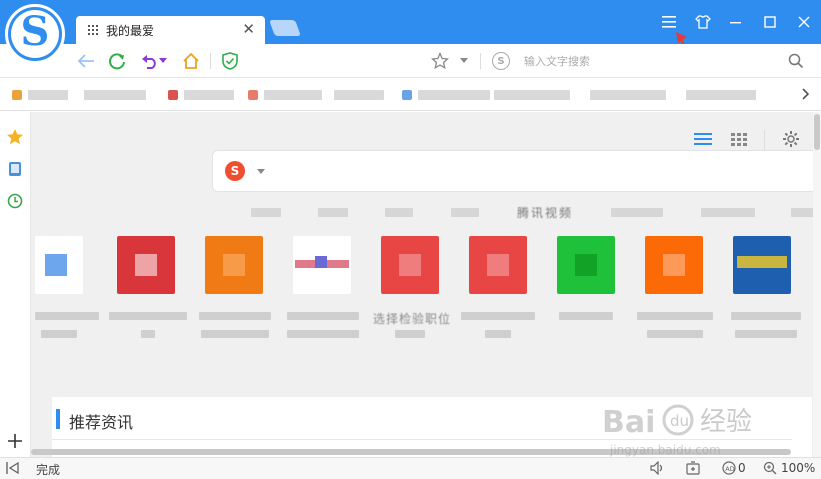 The image size is (821, 479). I want to click on search-icon, so click(796, 61).